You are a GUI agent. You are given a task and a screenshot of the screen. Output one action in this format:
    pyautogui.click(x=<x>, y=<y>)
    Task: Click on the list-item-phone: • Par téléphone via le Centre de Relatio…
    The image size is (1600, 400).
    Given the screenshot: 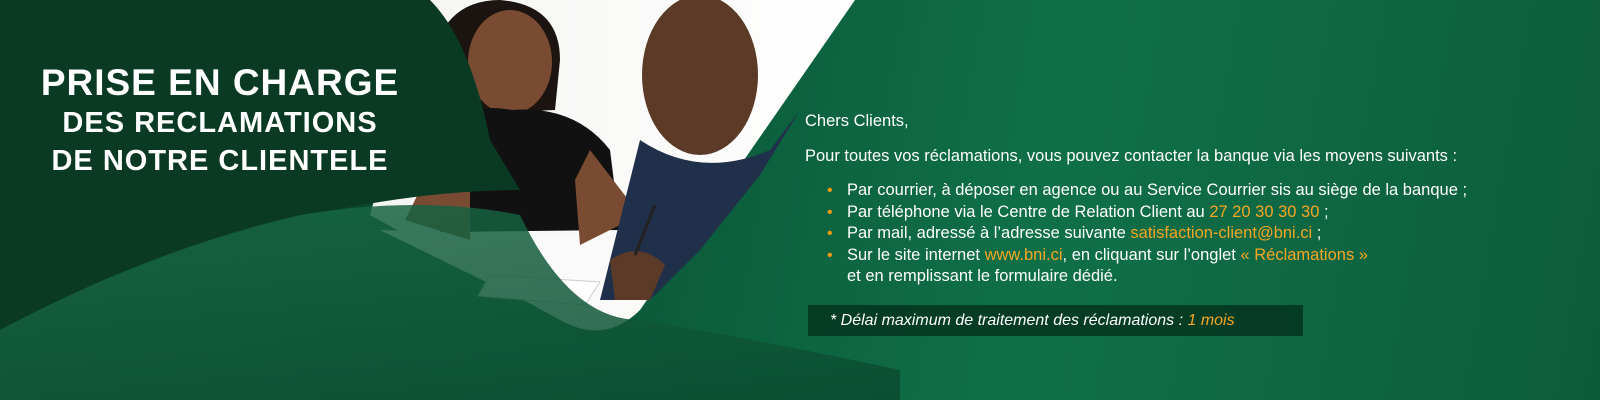 What is the action you would take?
    pyautogui.click(x=1201, y=213)
    